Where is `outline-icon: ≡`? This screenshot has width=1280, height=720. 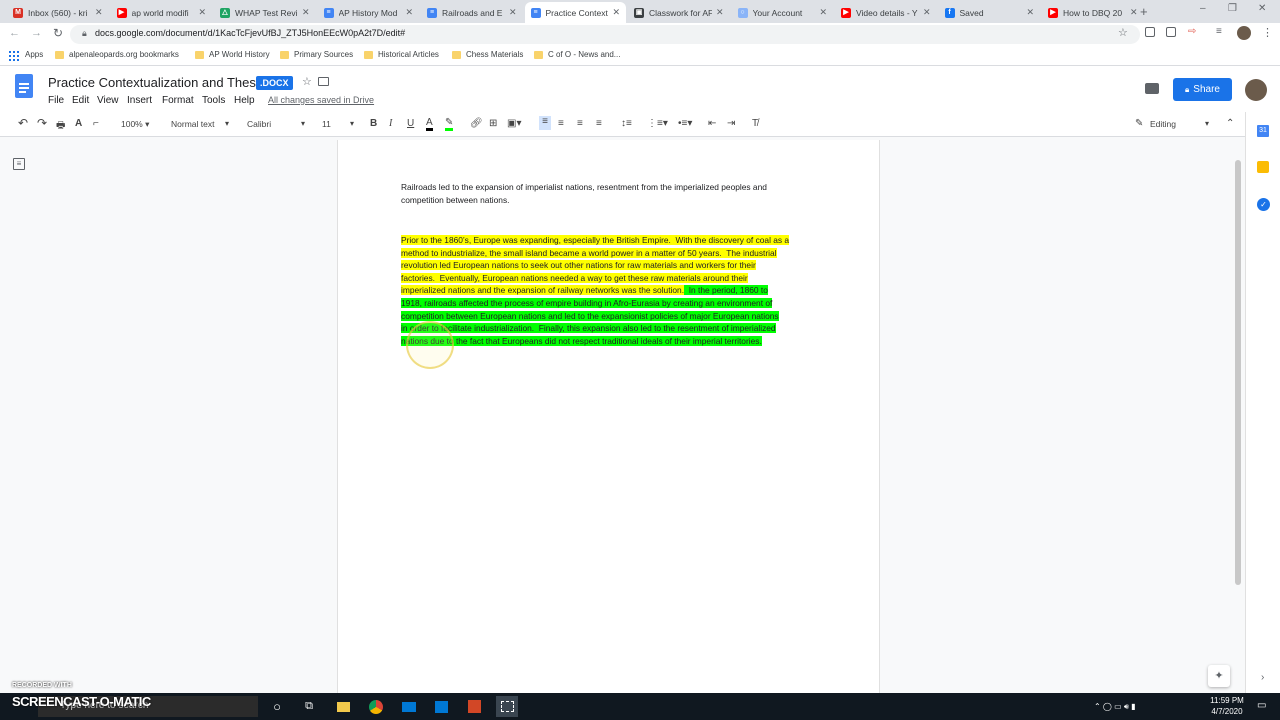
outline-icon: ≡ is located at coordinates (19, 164).